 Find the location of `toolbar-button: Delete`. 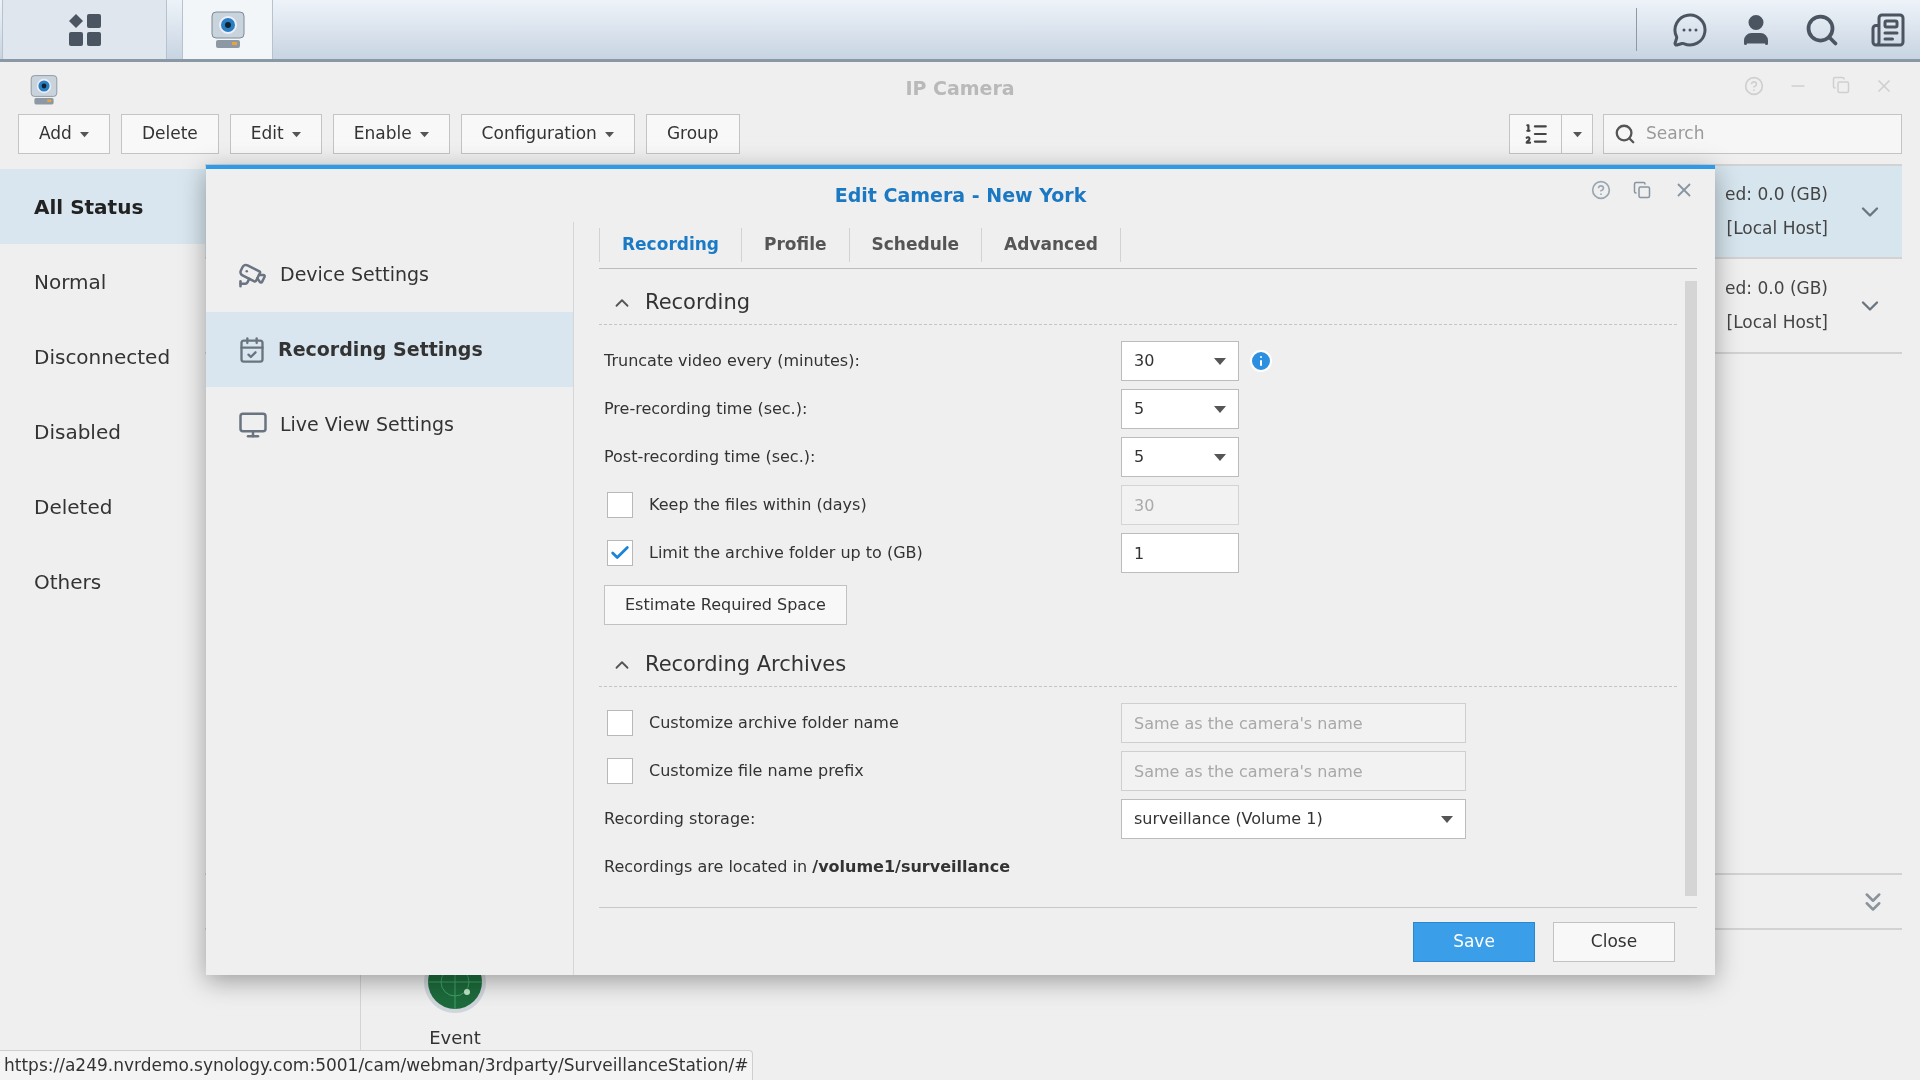

toolbar-button: Delete is located at coordinates (169, 134).